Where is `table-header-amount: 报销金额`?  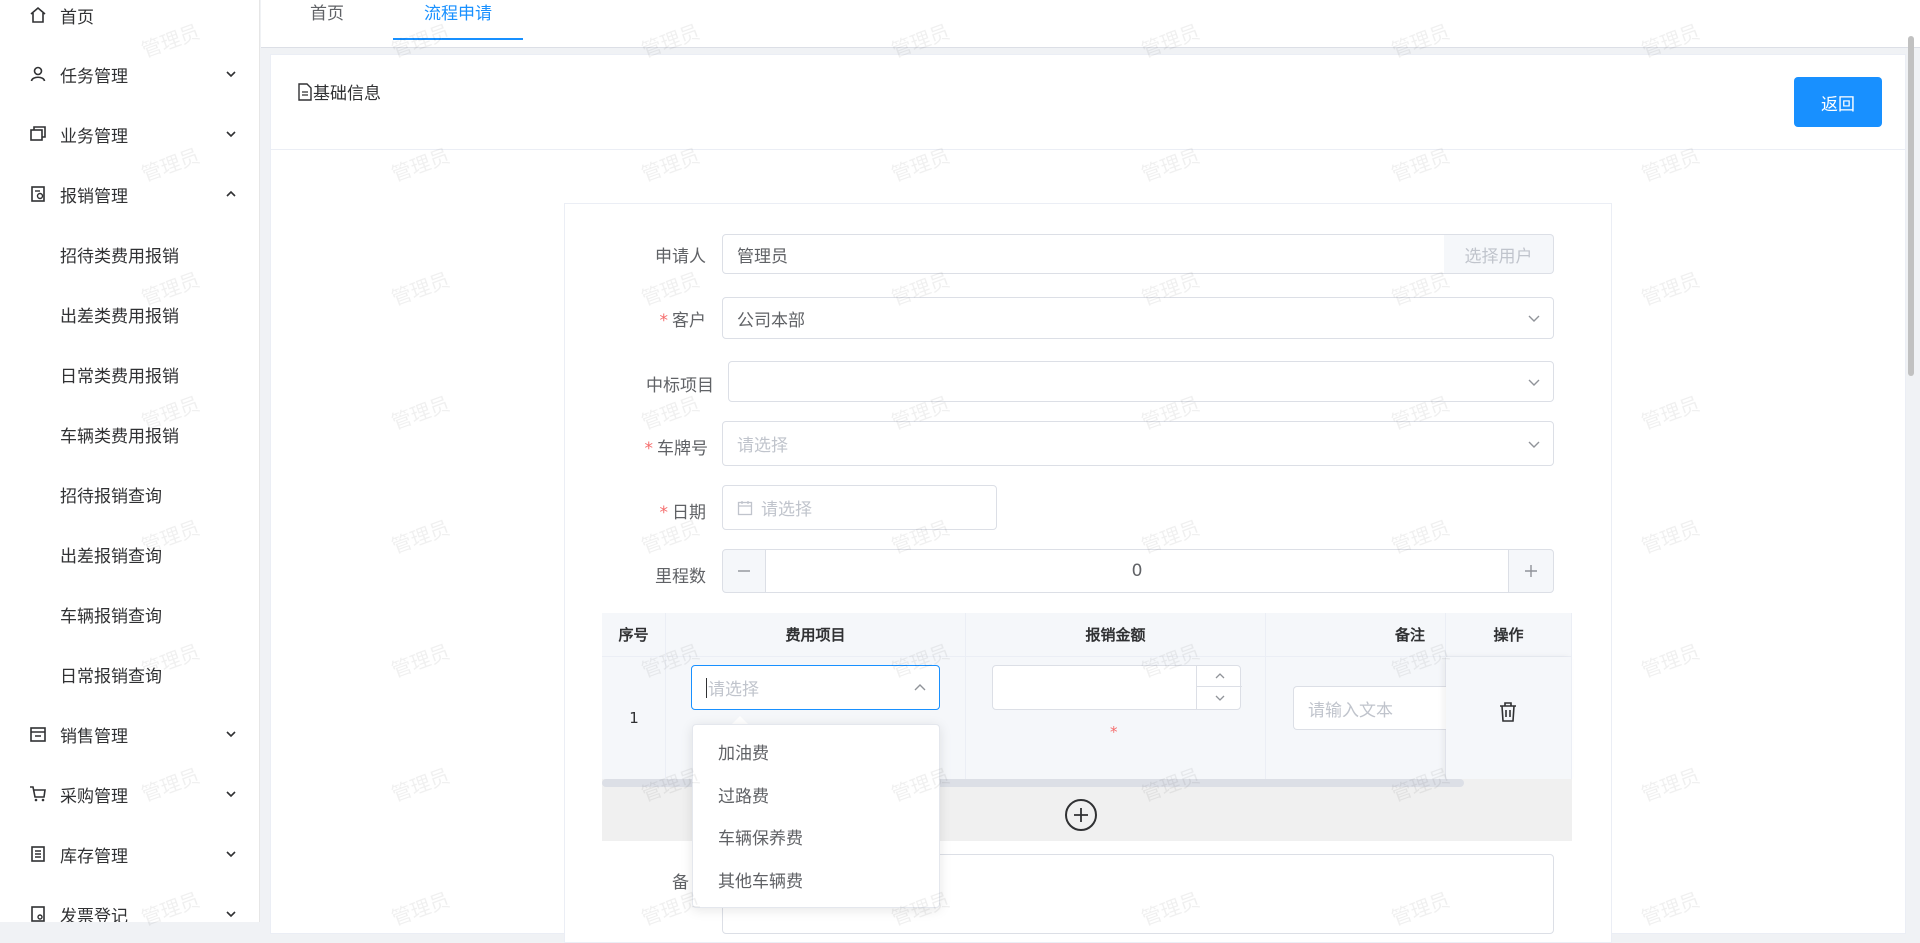 table-header-amount: 报销金额 is located at coordinates (1116, 635).